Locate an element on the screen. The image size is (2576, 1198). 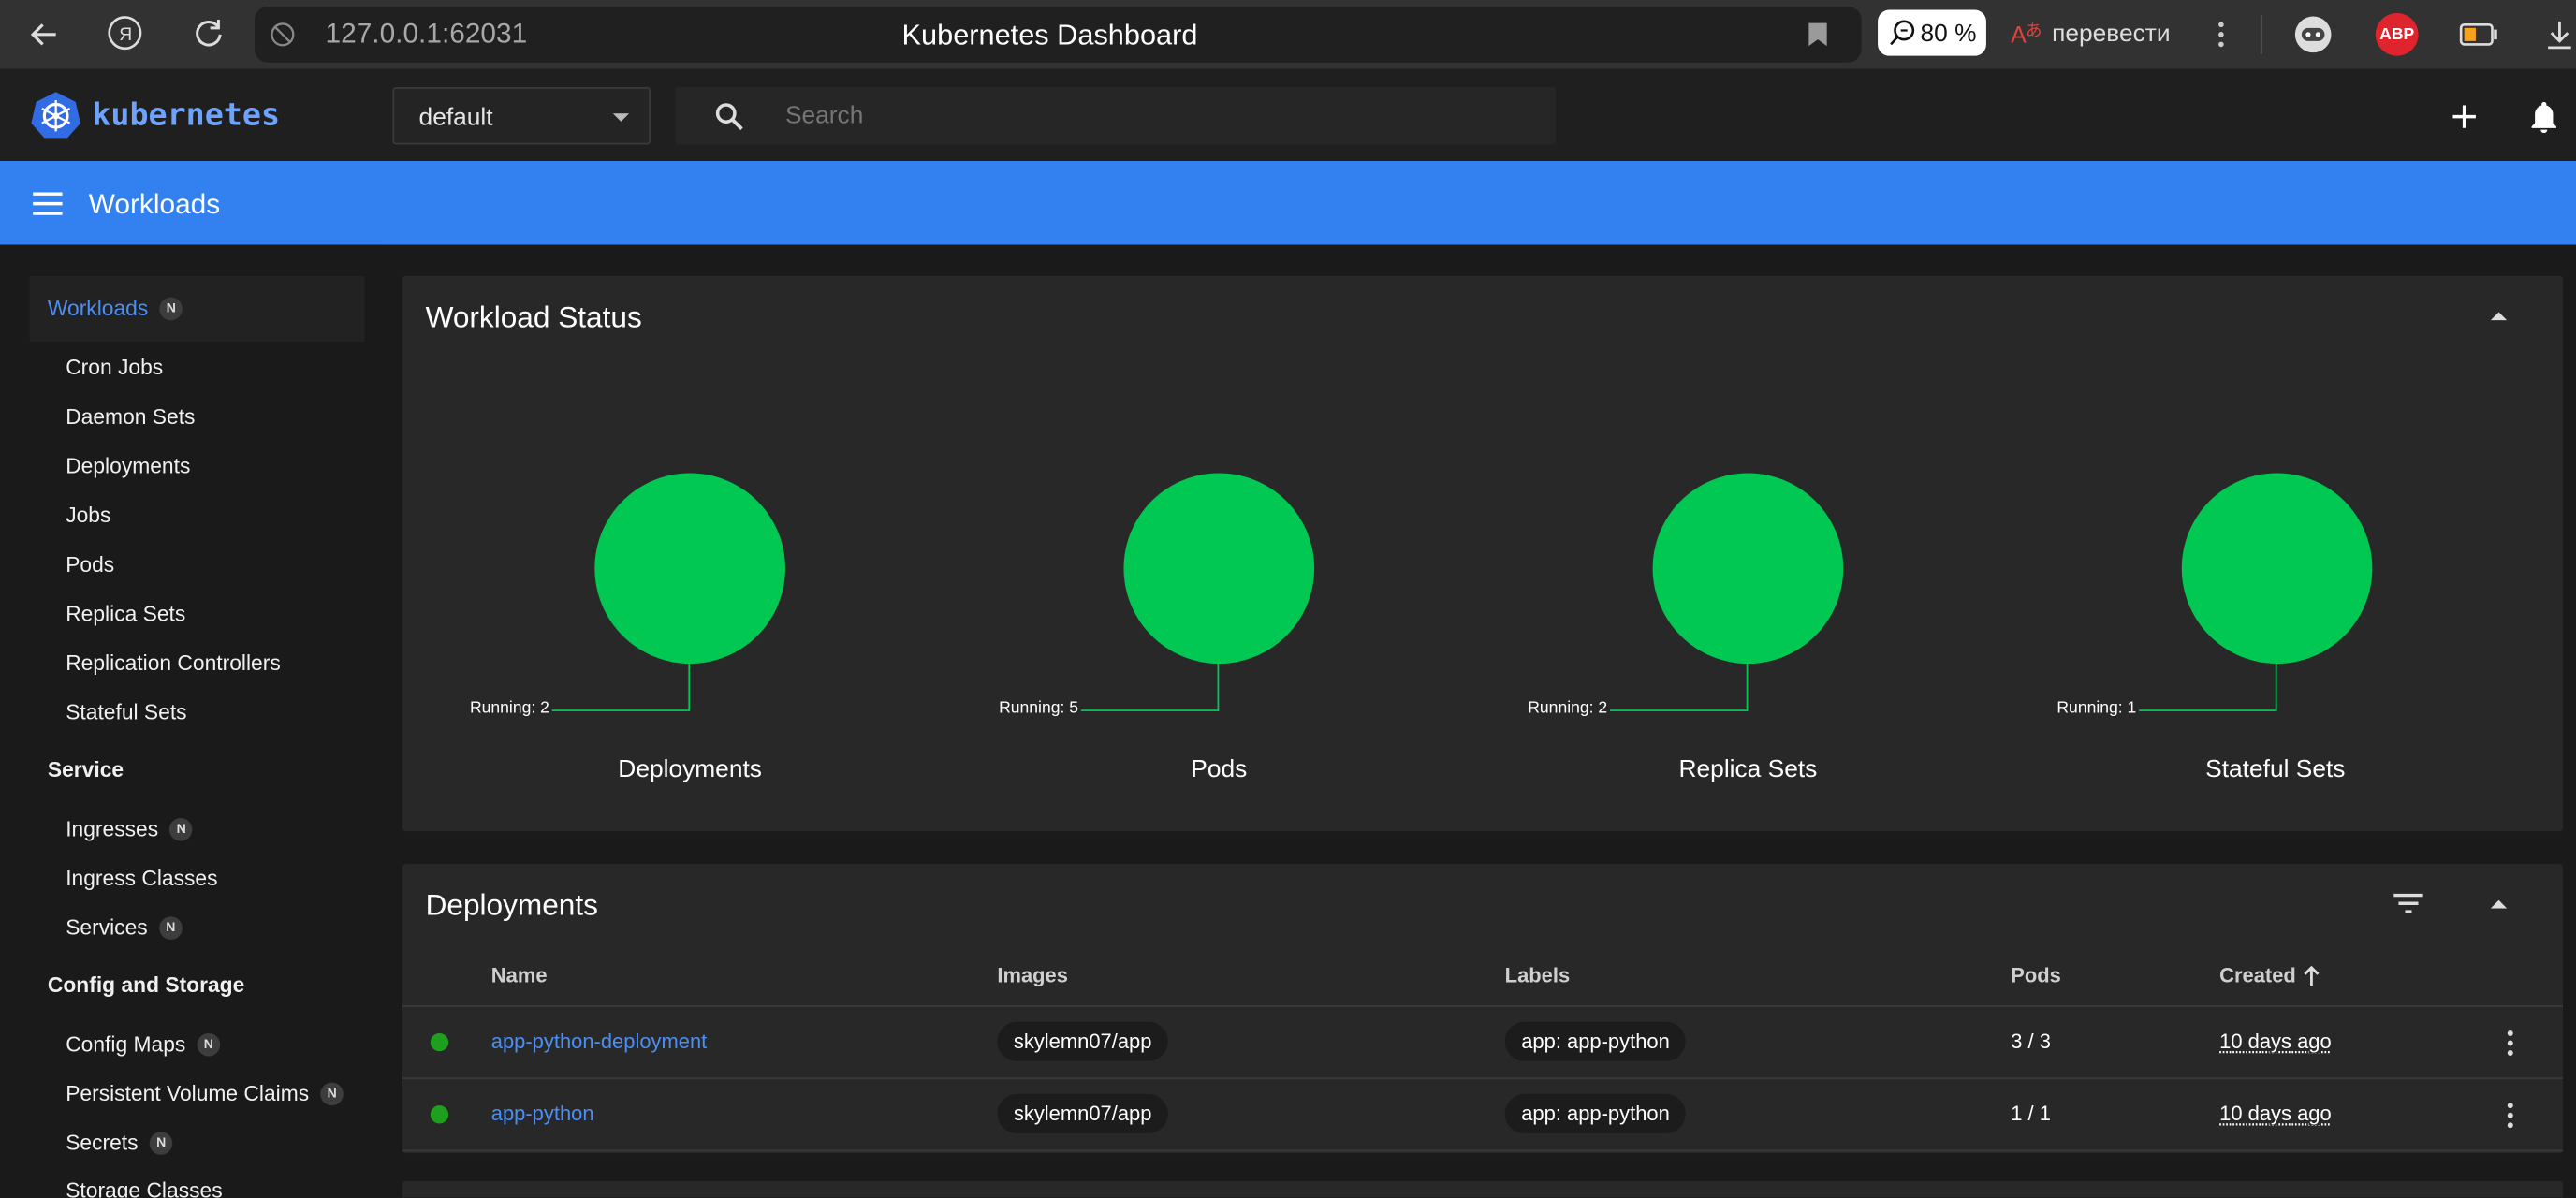
menu-hamburger-icon is located at coordinates (48, 203).